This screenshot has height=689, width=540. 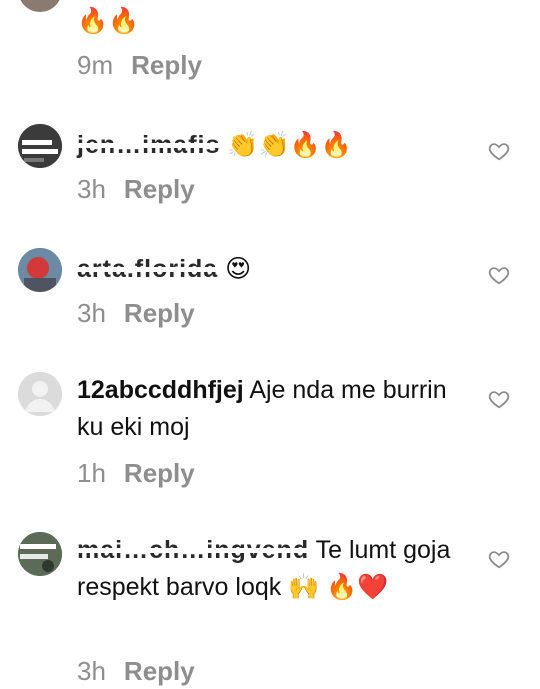 What do you see at coordinates (289, 144) in the screenshot?
I see `comment-emoji-text: 👏👏🔥🔥` at bounding box center [289, 144].